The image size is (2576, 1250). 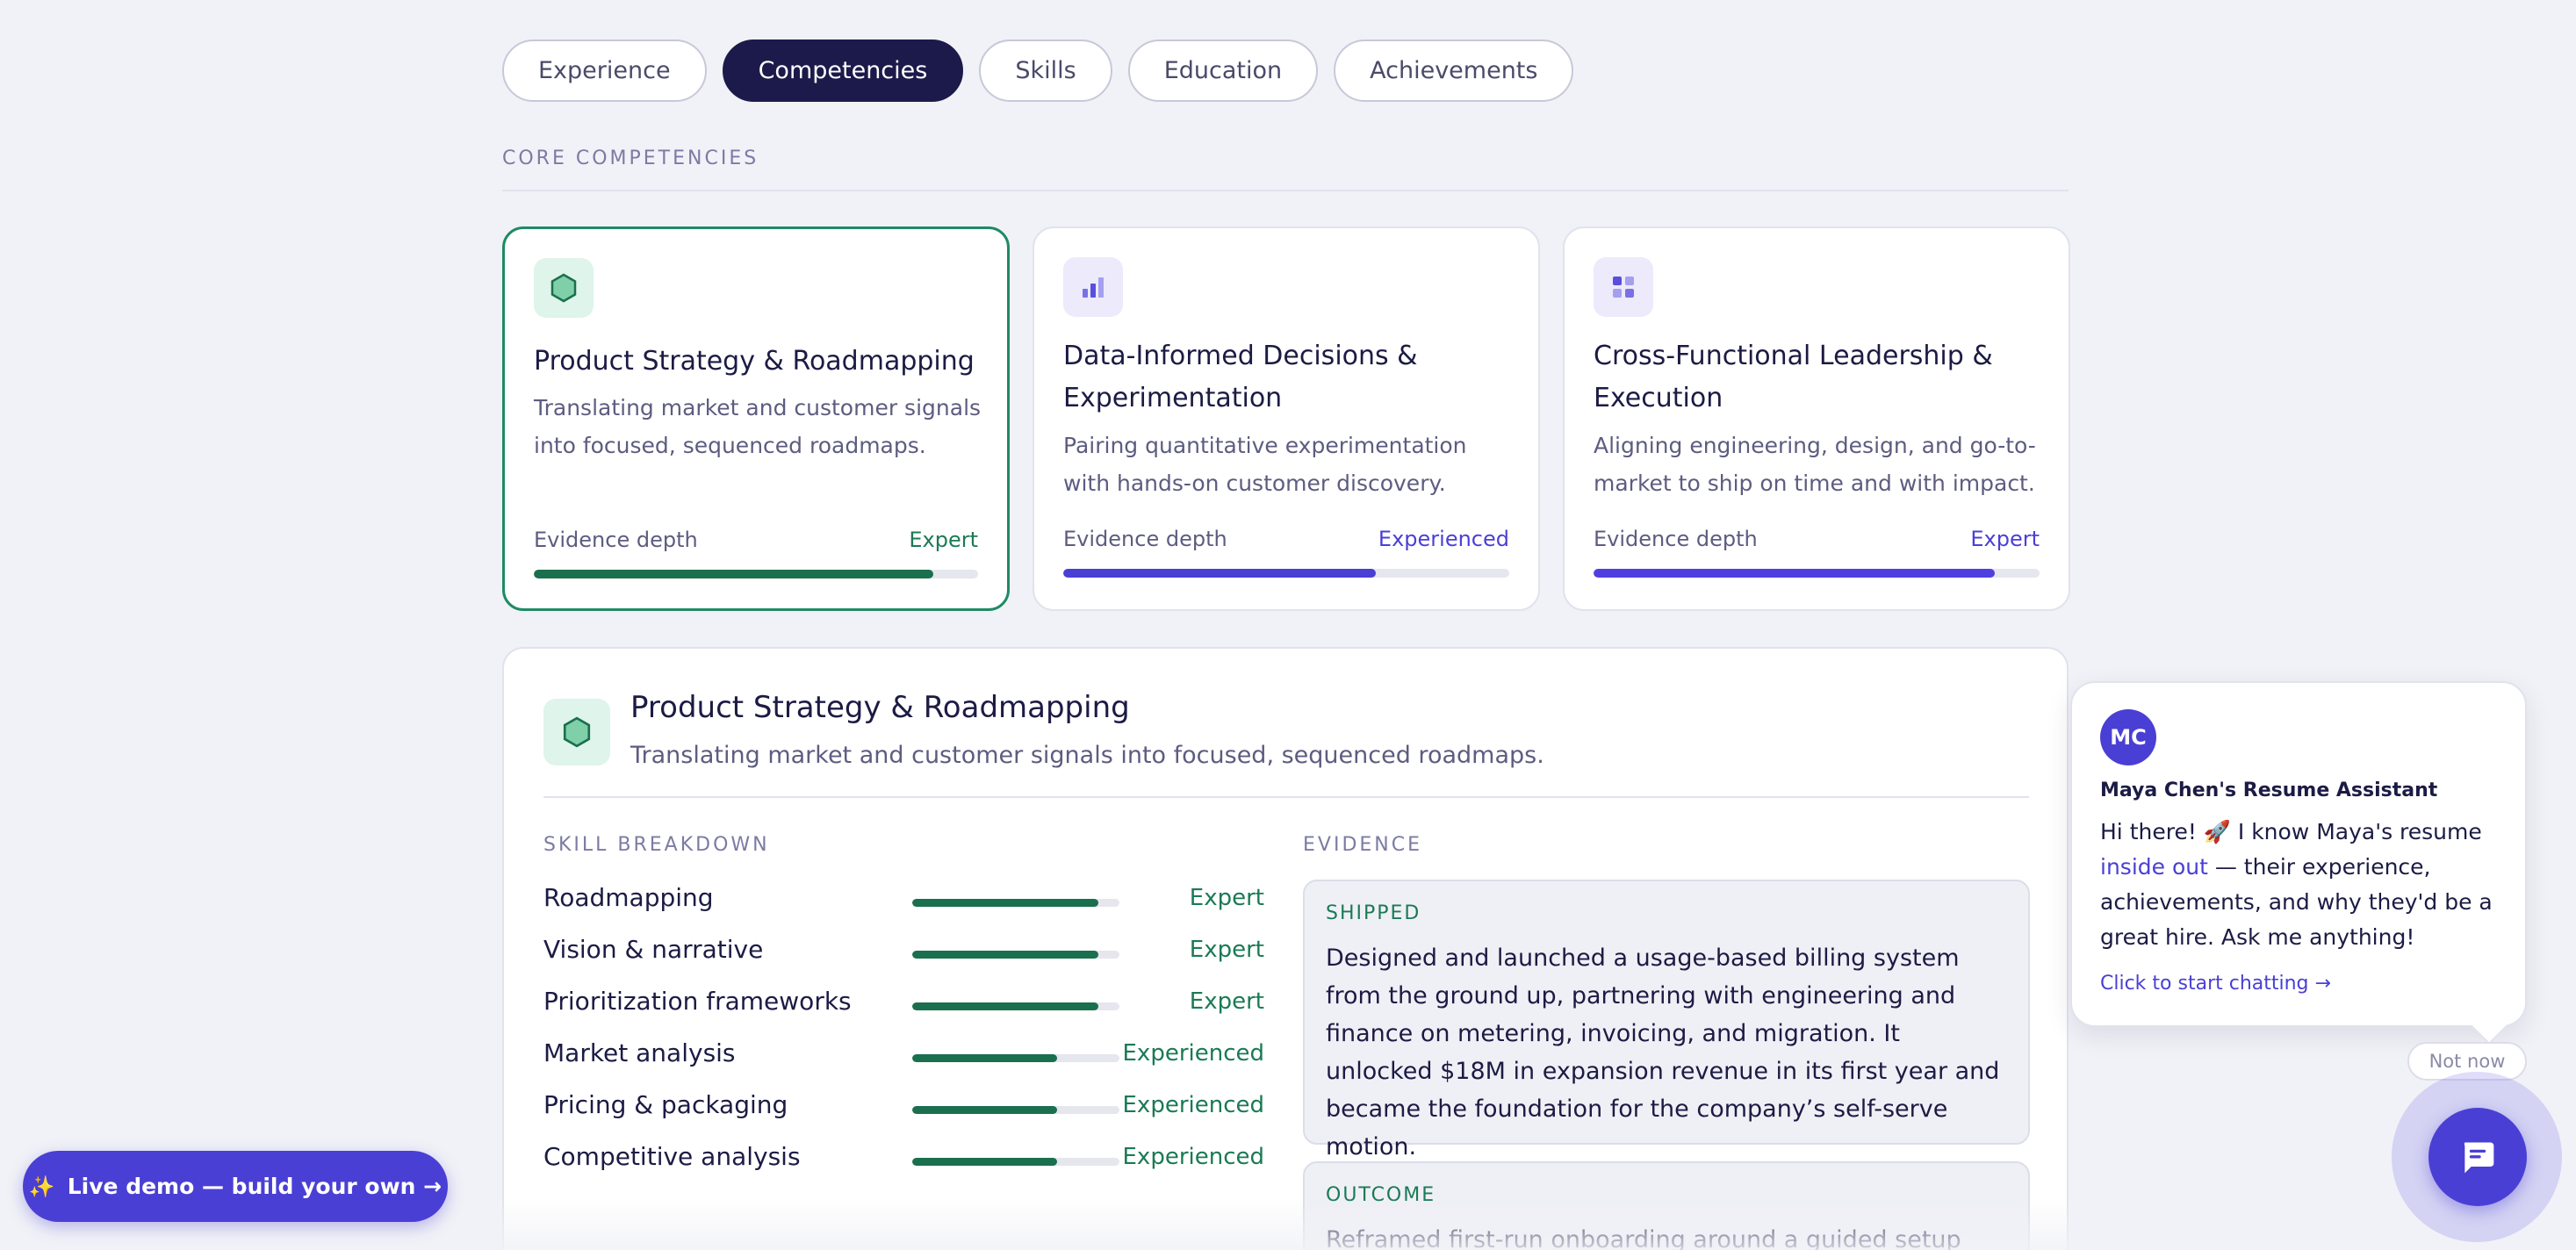 What do you see at coordinates (1454, 71) in the screenshot?
I see `tab-achievements: Achievements` at bounding box center [1454, 71].